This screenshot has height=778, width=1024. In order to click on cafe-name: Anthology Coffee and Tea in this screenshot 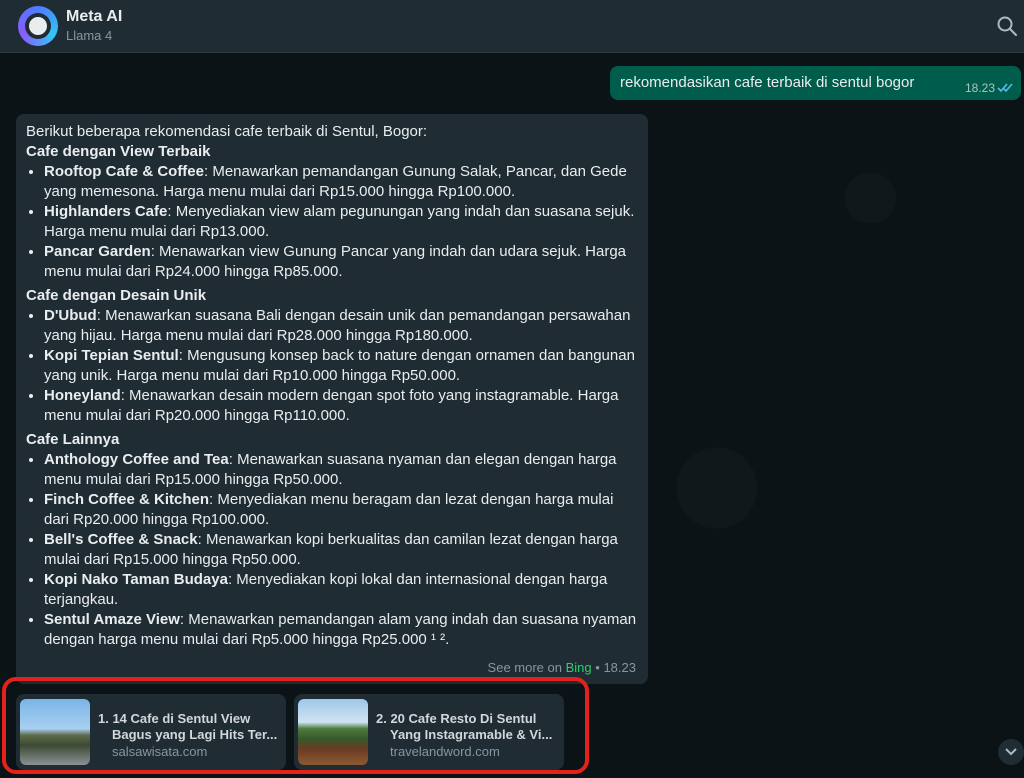, I will do `click(136, 459)`.